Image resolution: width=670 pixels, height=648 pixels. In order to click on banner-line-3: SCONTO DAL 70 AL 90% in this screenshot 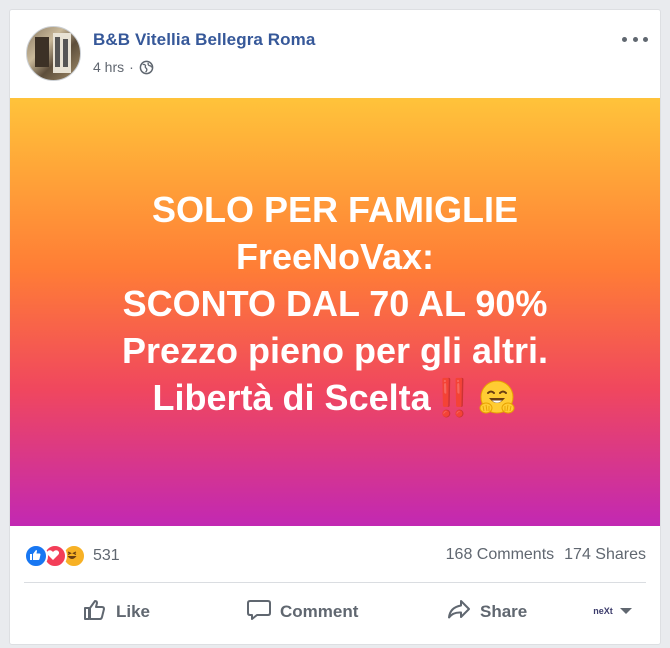, I will do `click(335, 303)`.